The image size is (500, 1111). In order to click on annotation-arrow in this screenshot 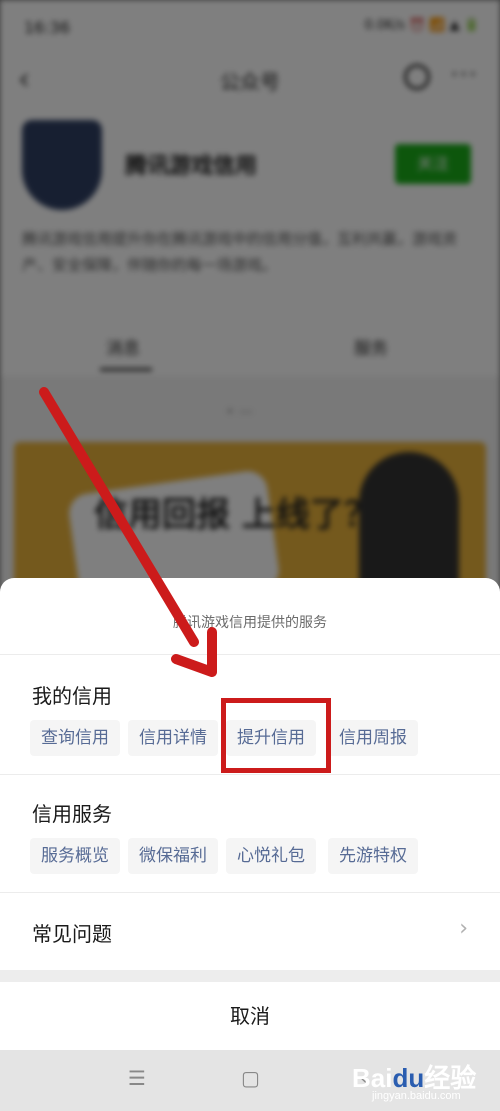, I will do `click(128, 532)`.